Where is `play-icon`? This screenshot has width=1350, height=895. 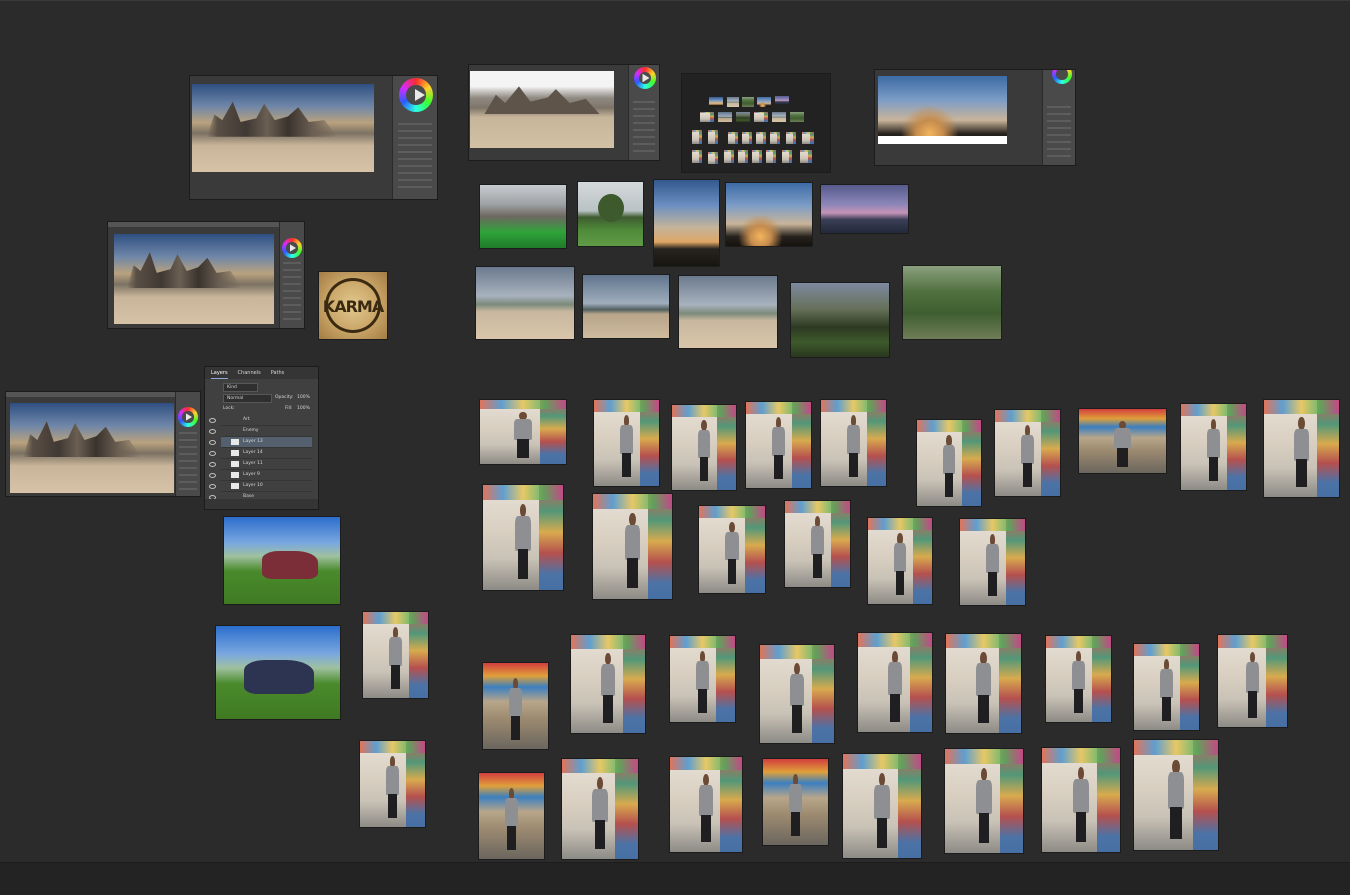
play-icon is located at coordinates (293, 248).